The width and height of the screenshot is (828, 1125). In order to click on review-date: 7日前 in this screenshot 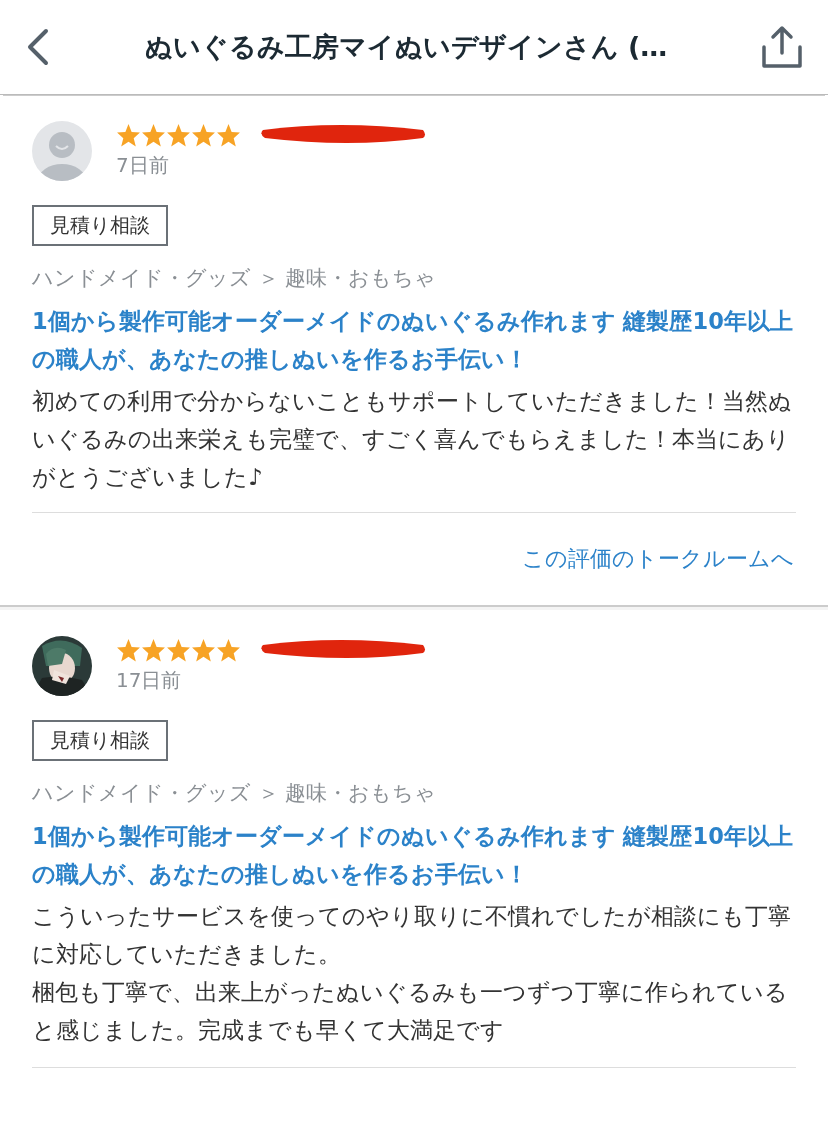, I will do `click(143, 165)`.